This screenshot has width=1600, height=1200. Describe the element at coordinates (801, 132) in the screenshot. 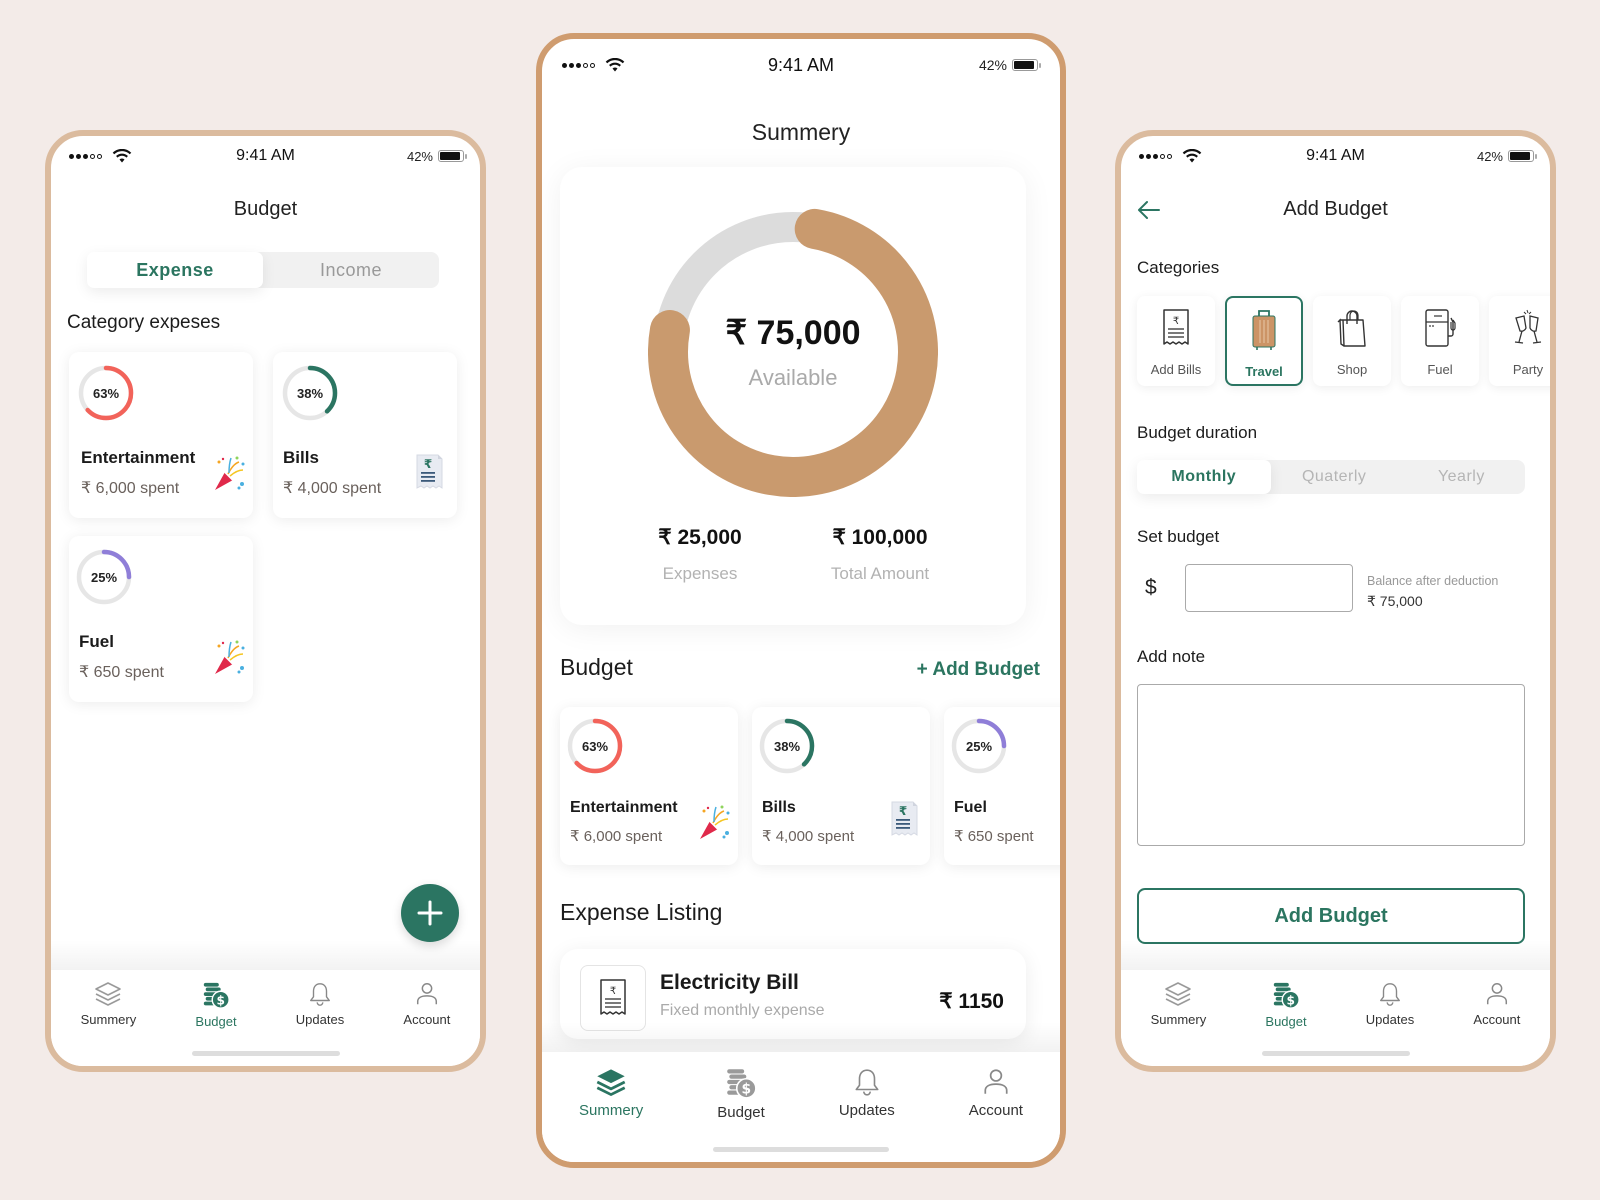

I see `page-title: Summery` at that location.